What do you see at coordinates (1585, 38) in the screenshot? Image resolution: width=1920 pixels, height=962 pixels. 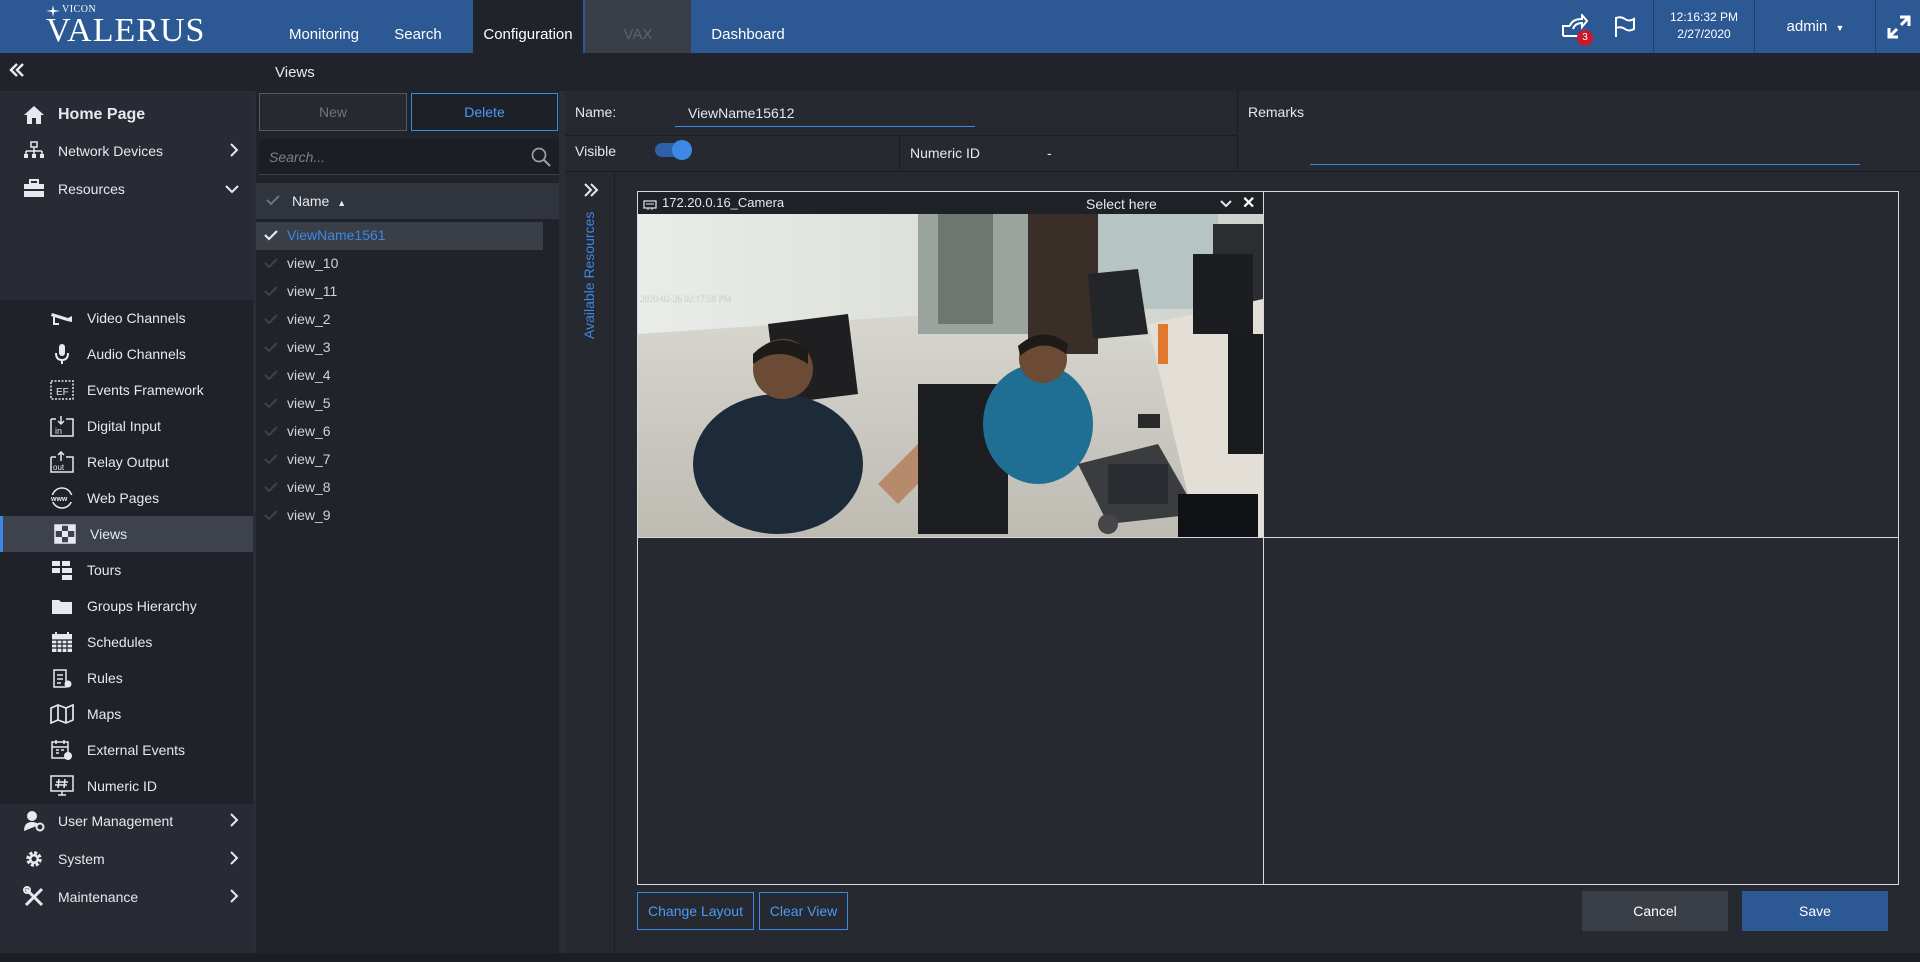 I see `notification-badge: 3` at bounding box center [1585, 38].